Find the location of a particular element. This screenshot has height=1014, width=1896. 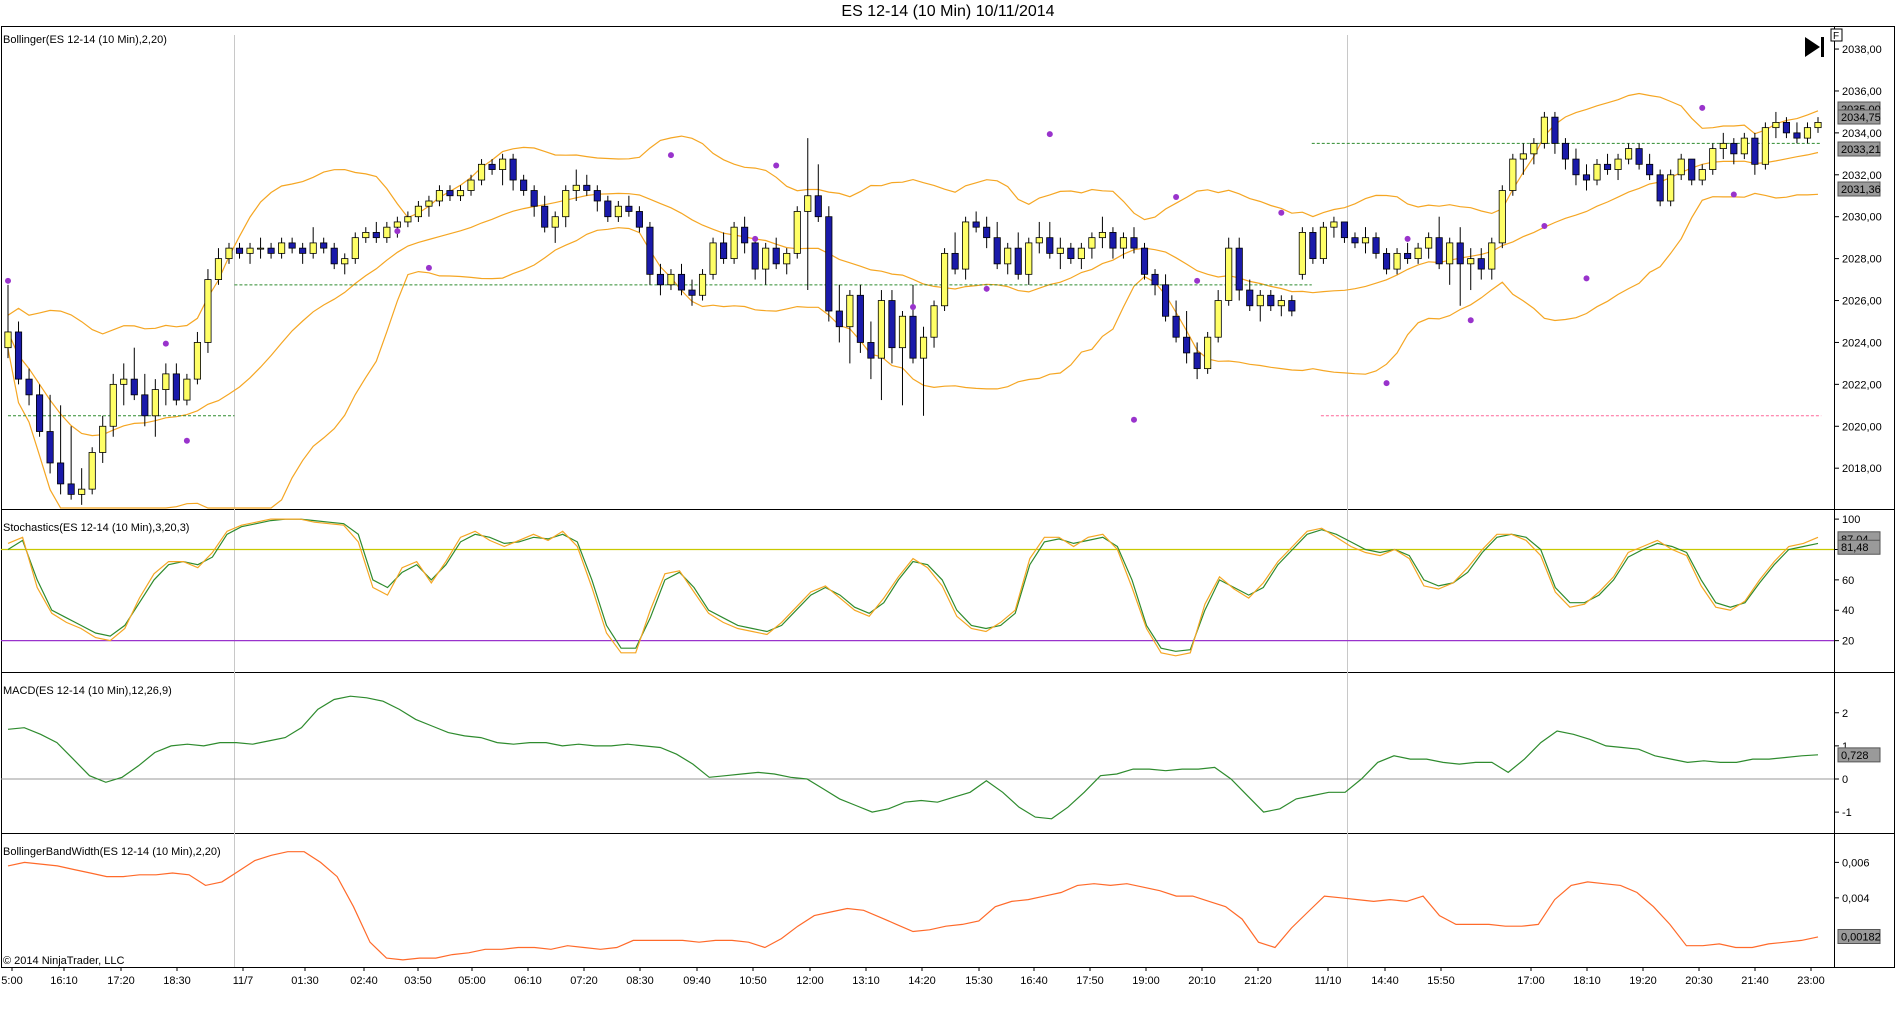

y-tick-label: 2024,00 is located at coordinates (1862, 343).